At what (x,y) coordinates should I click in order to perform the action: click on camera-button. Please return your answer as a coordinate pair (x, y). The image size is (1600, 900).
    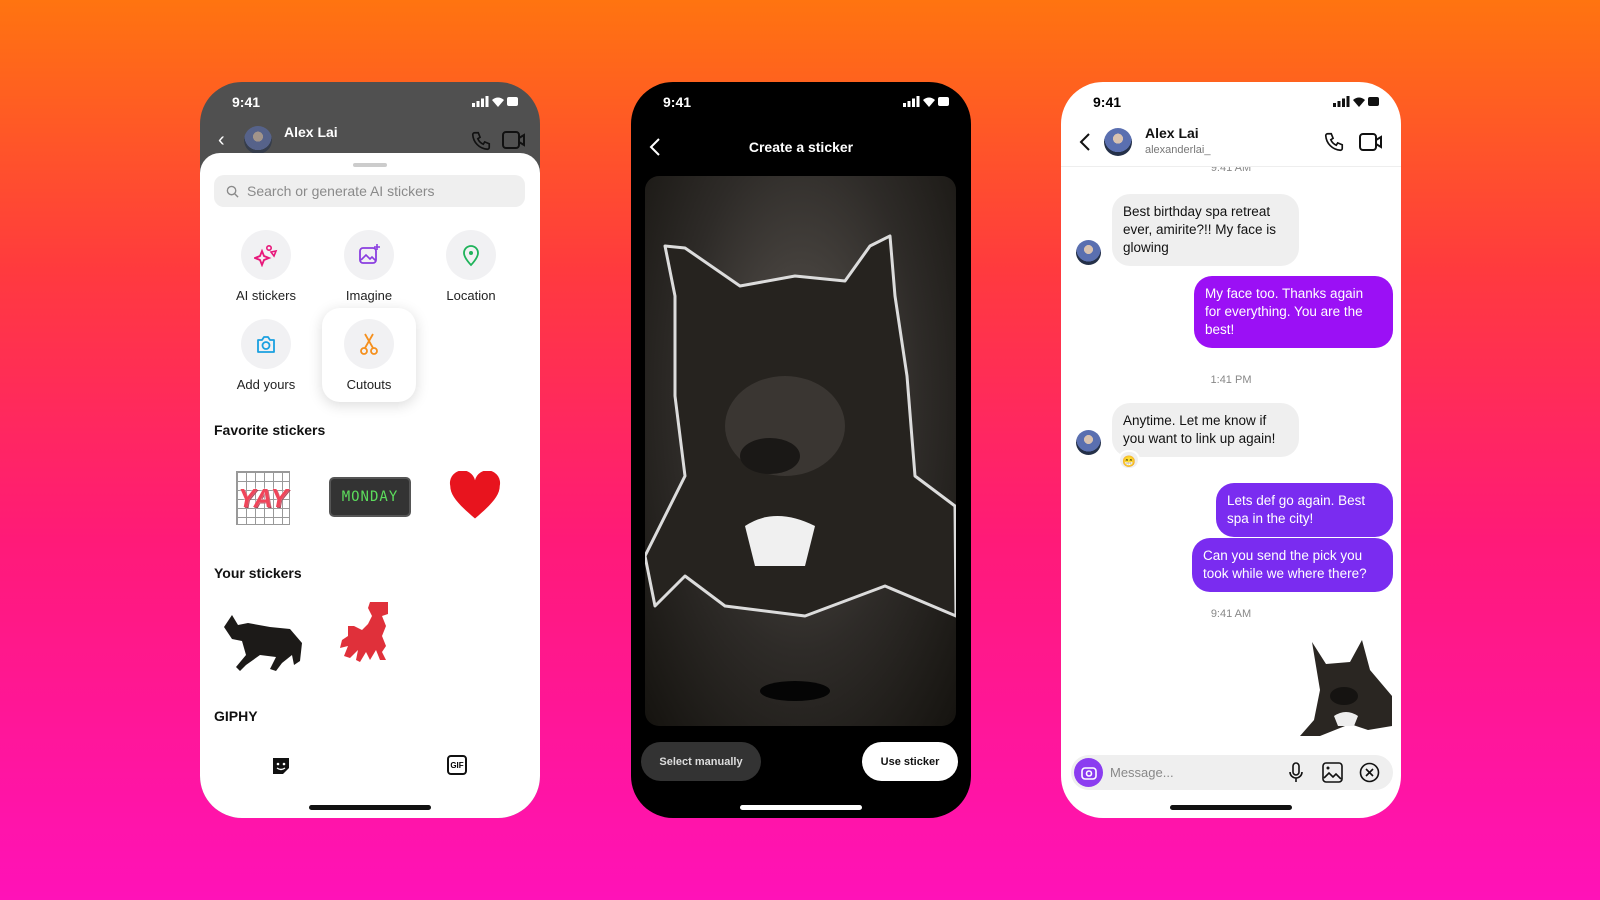
    Looking at the image, I should click on (1088, 772).